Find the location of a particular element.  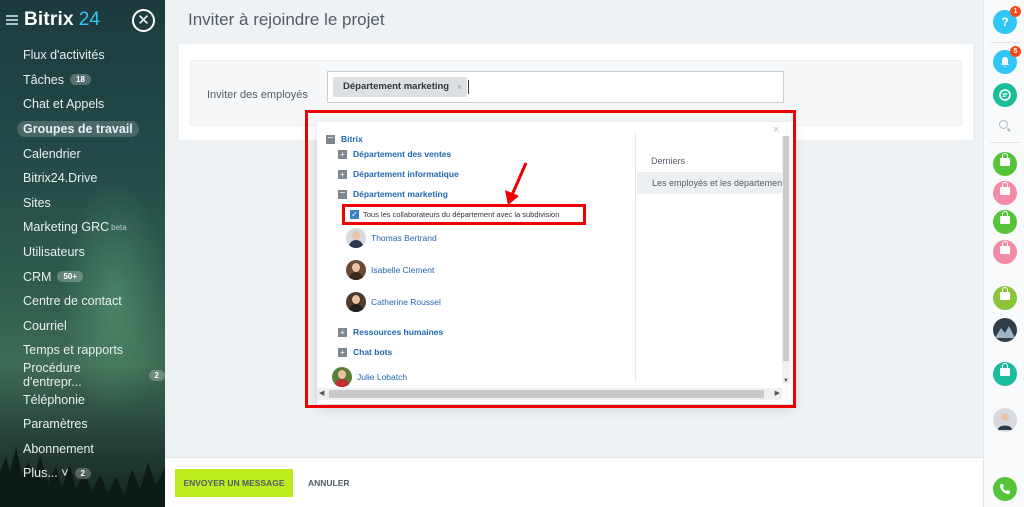

scroll-left-icon: ◀ is located at coordinates (321, 394).